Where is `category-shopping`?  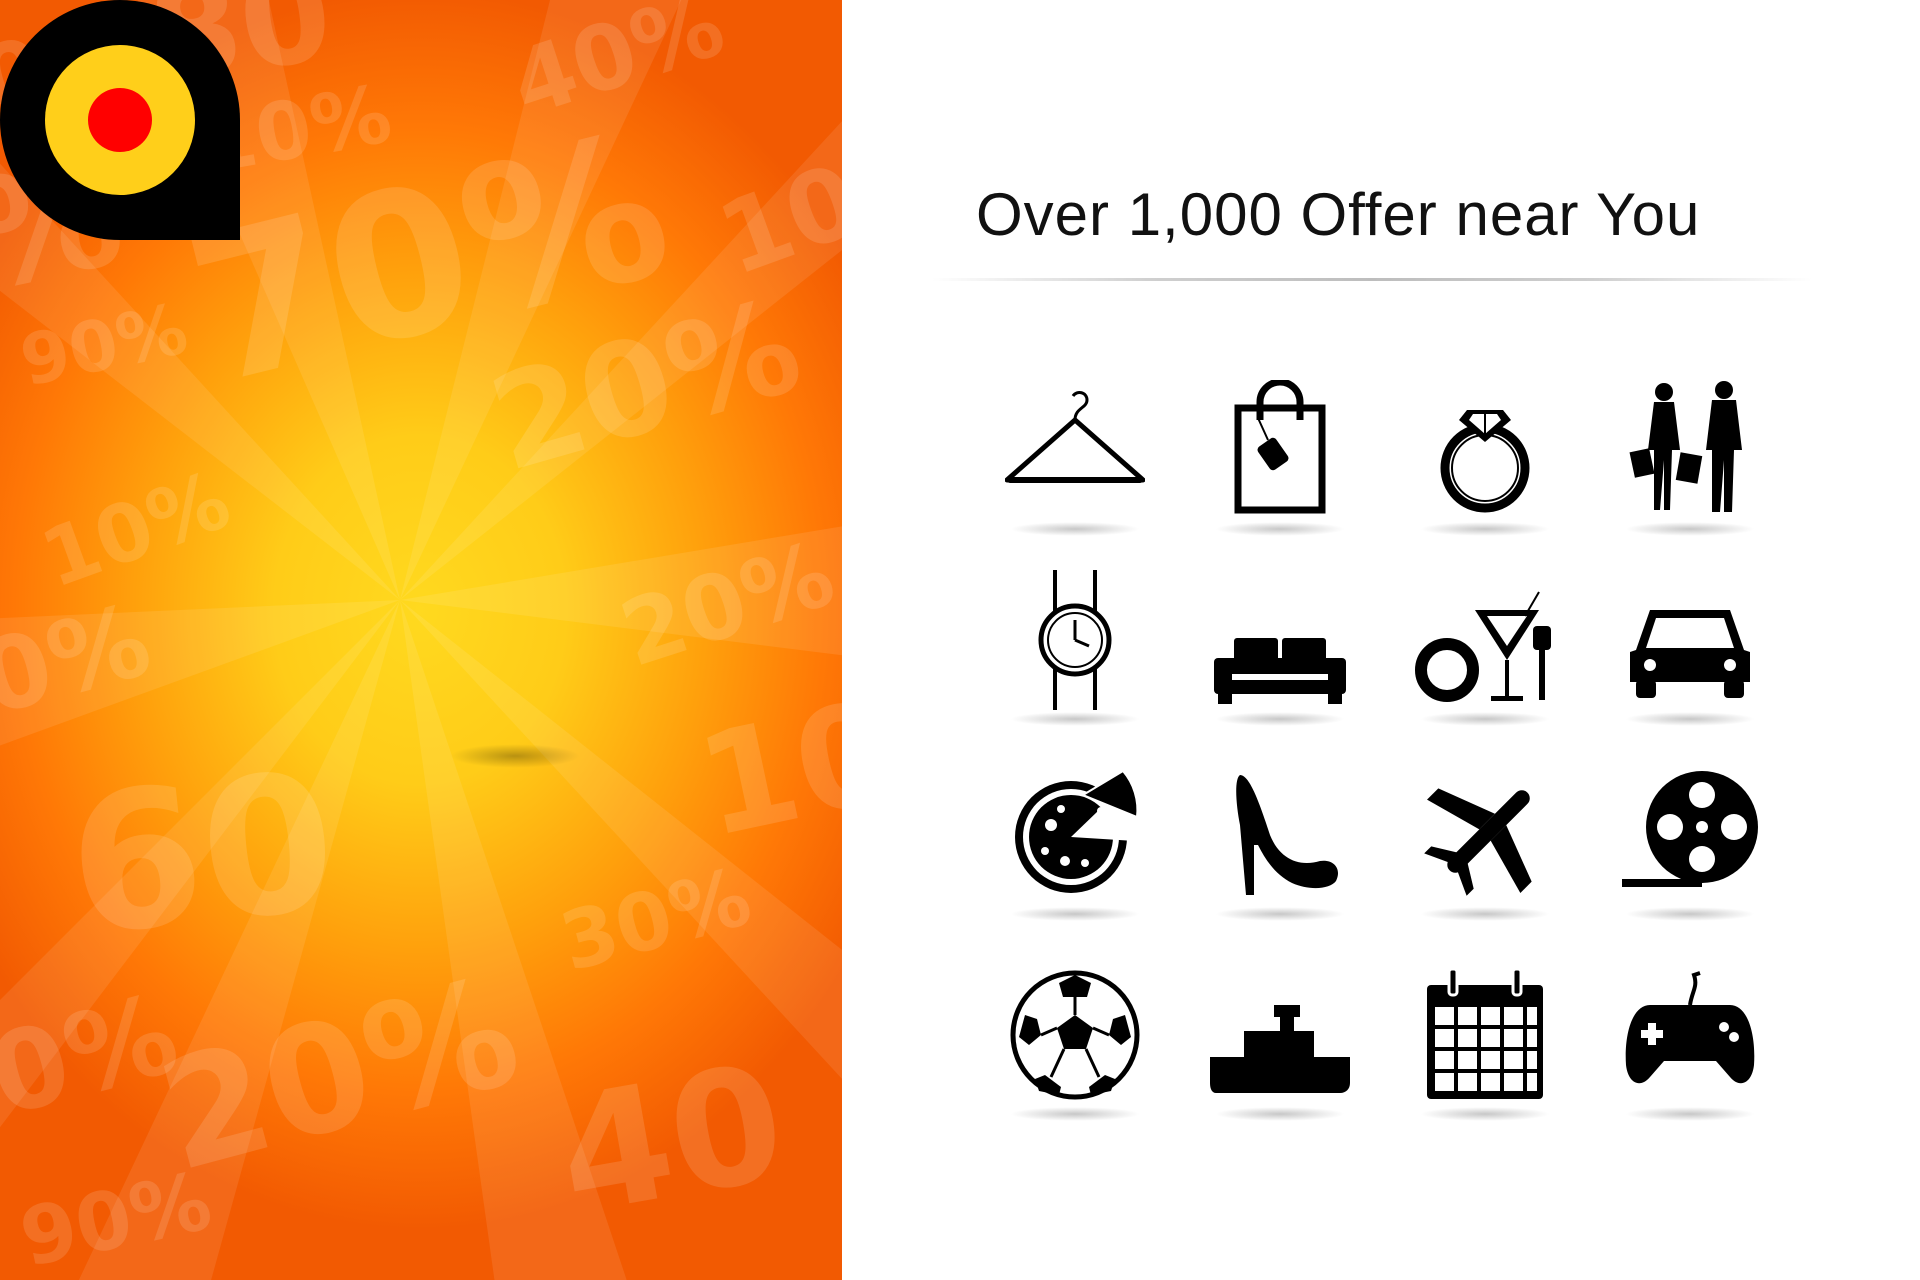 category-shopping is located at coordinates (1280, 460).